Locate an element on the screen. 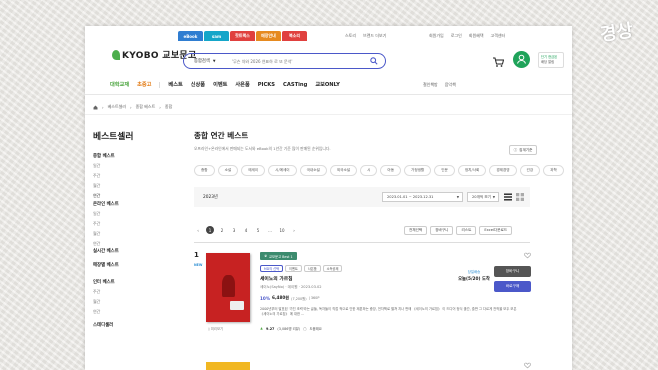 The height and width of the screenshot is (370, 658). genre-chip: 외국소설 is located at coordinates (343, 170).